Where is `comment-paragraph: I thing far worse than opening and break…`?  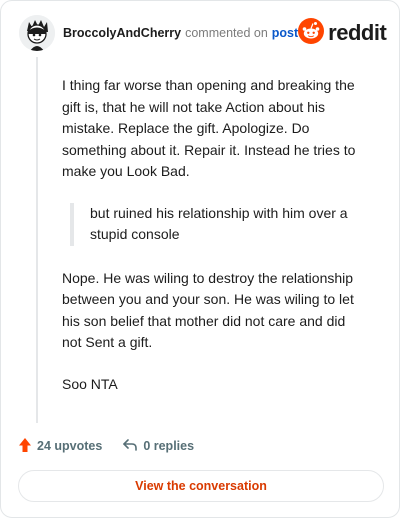 comment-paragraph: I thing far worse than opening and break… is located at coordinates (209, 128).